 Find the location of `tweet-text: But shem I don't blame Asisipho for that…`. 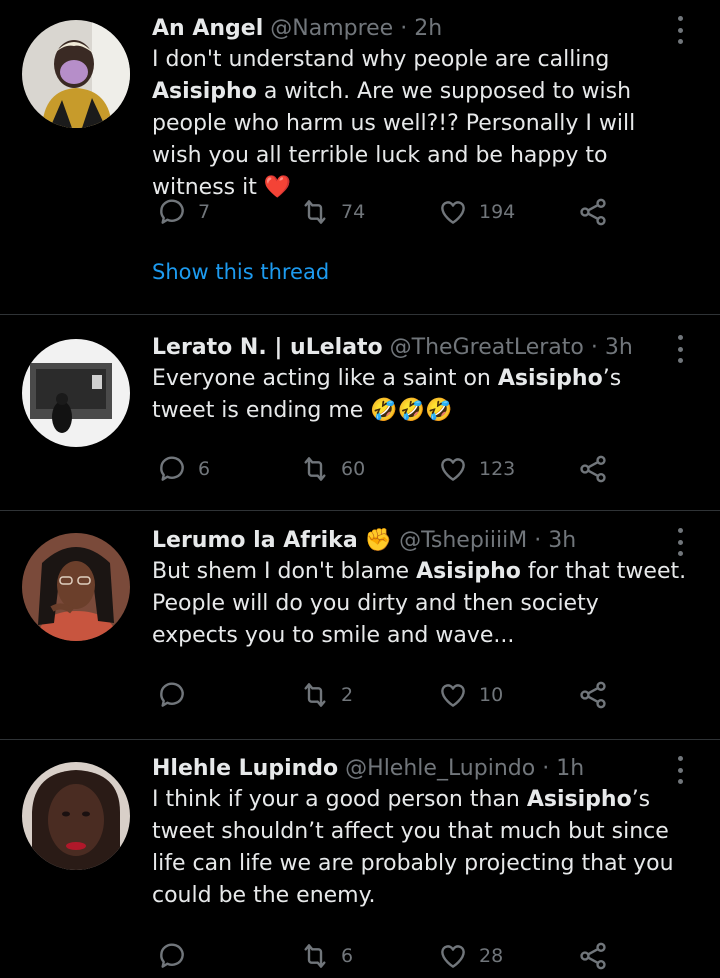

tweet-text: But shem I don't blame Asisipho for that… is located at coordinates (421, 604).